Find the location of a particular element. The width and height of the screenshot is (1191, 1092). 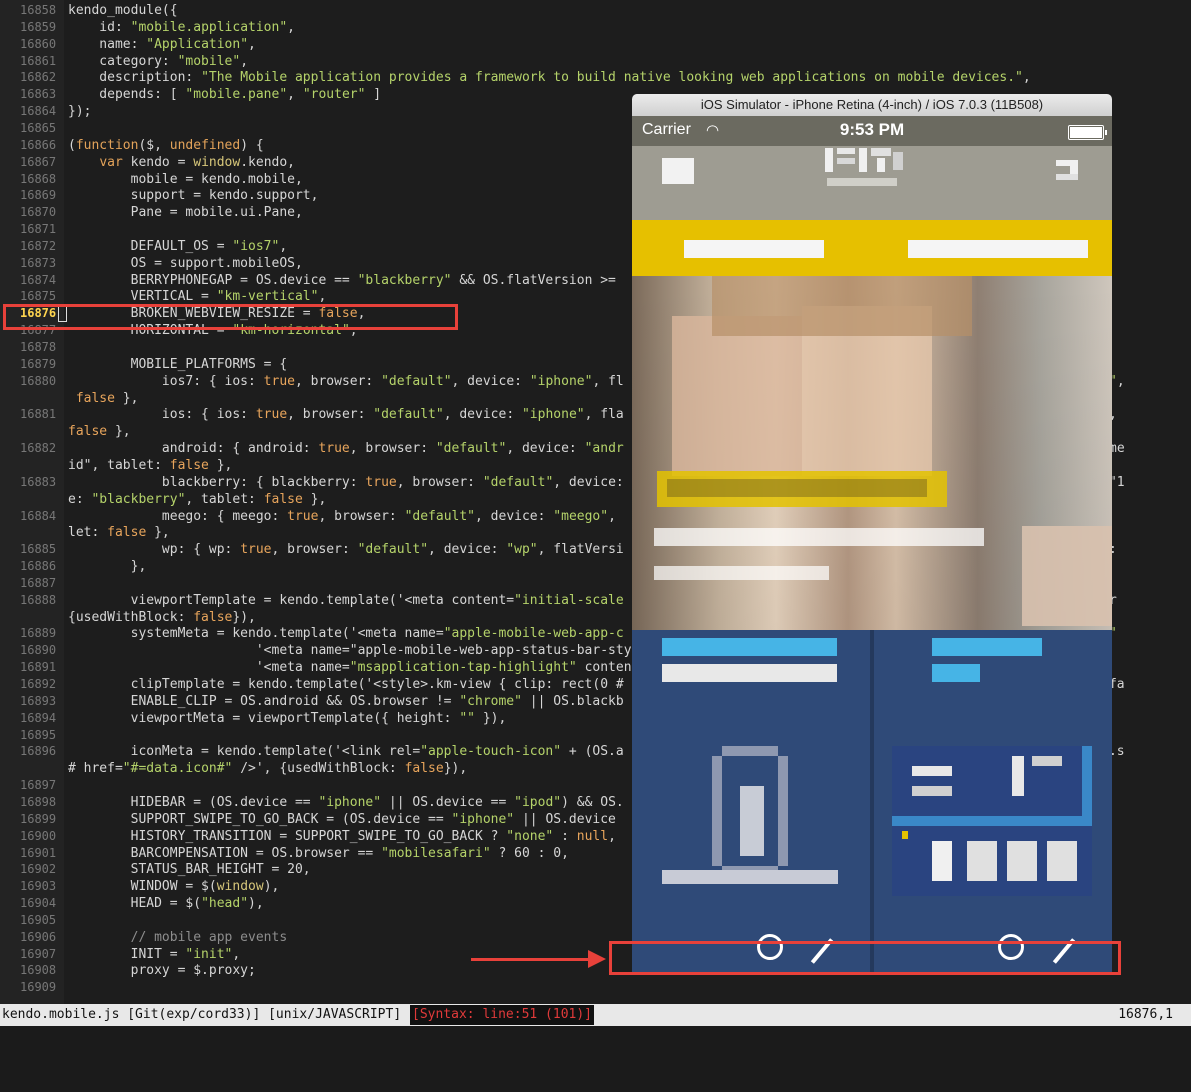

line-text: Pane = mobile.ui.Pane, is located at coordinates (185, 212).